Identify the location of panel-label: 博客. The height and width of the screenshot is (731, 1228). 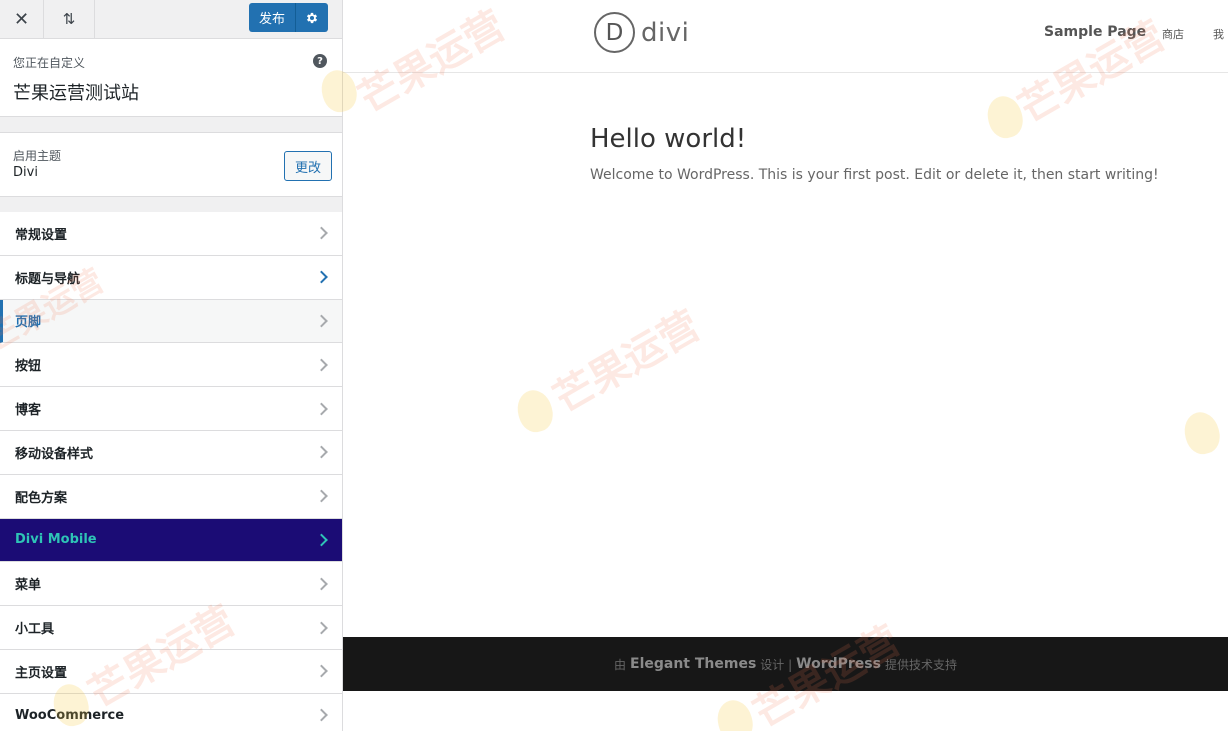
(28, 411).